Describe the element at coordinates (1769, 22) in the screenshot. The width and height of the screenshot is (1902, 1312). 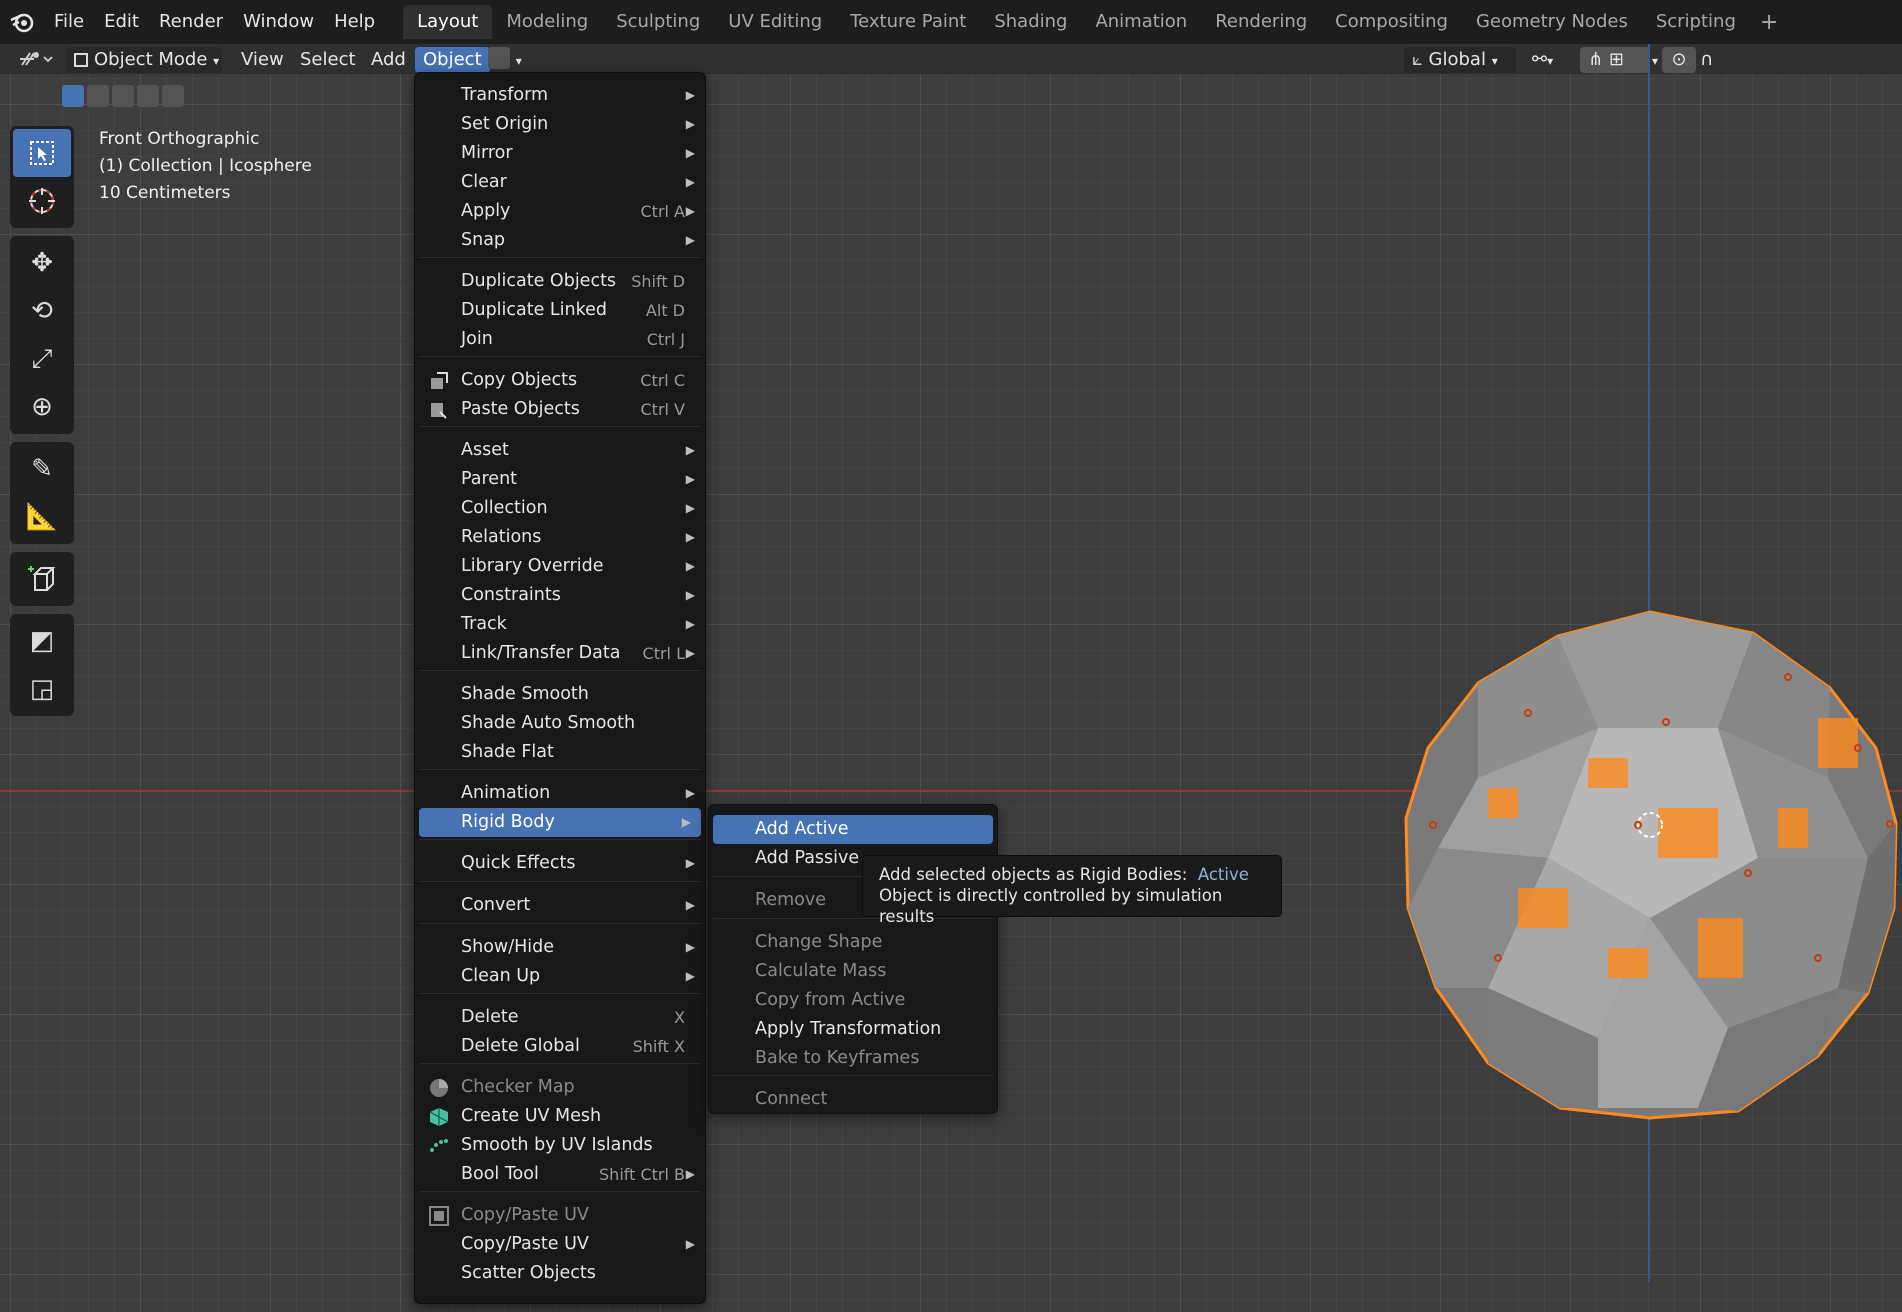
I see `add-workspace-button: +` at that location.